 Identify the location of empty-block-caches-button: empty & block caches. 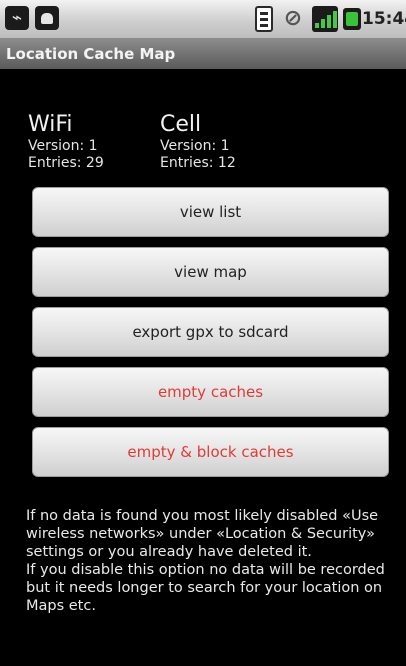
(210, 452).